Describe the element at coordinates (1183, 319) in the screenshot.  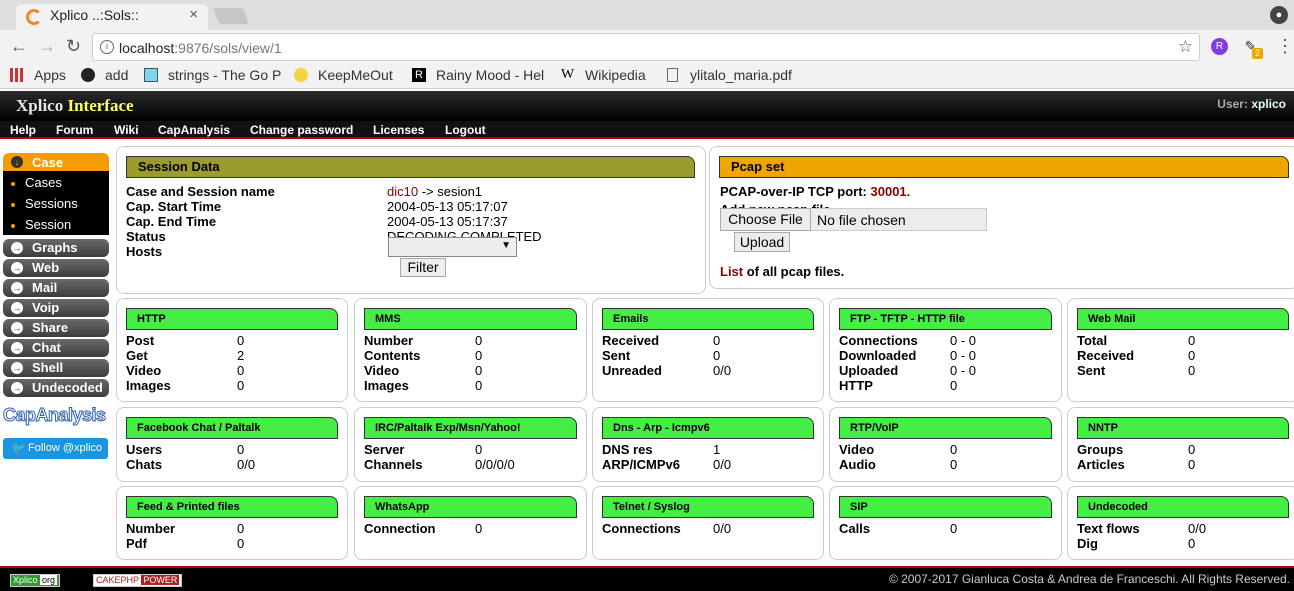
I see `panel-title: Web Mail` at that location.